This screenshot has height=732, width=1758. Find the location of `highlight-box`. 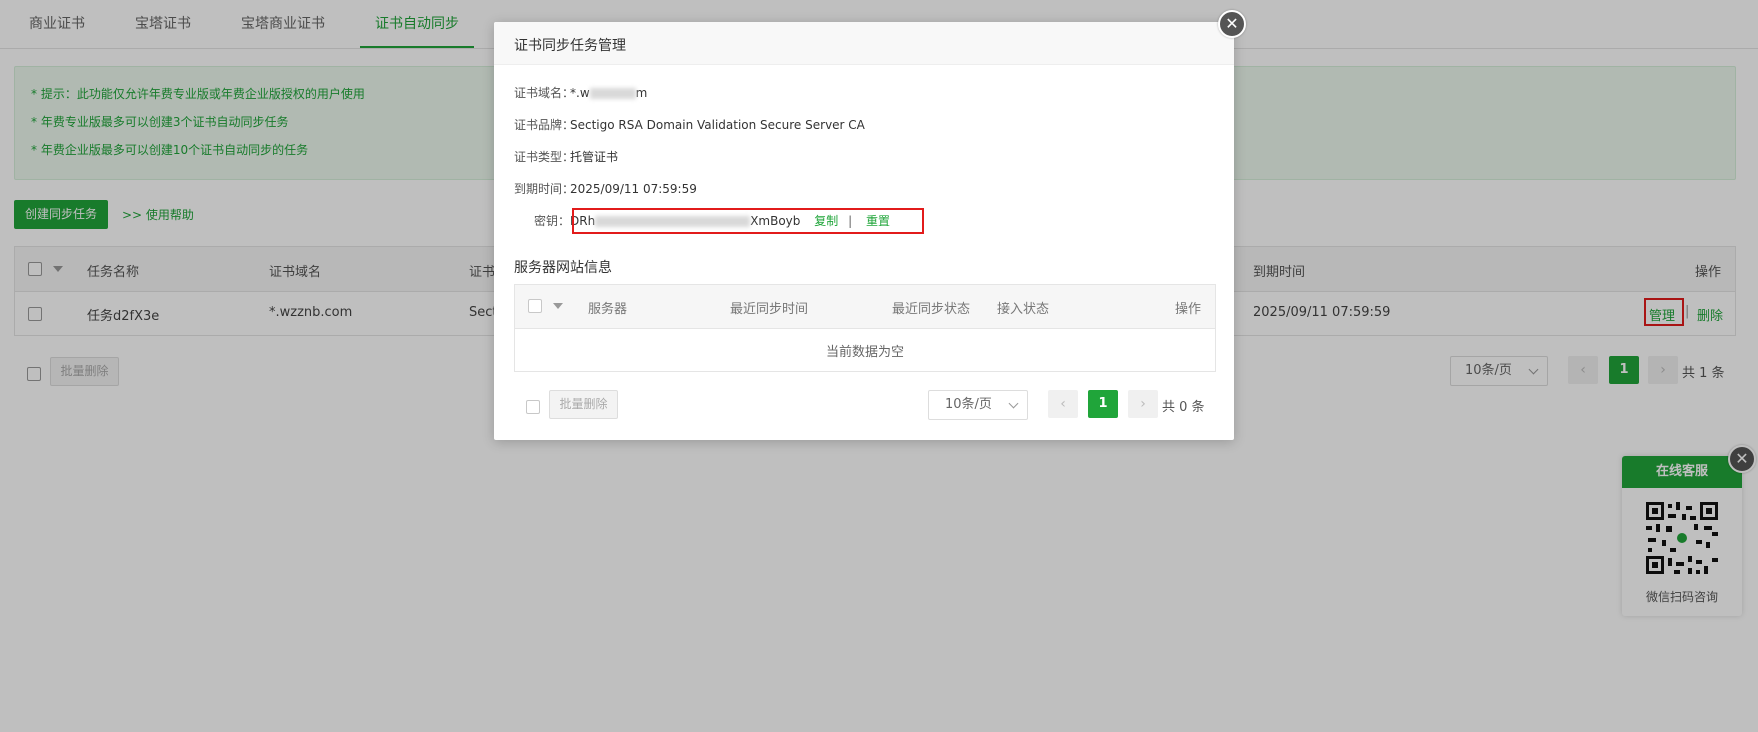

highlight-box is located at coordinates (748, 221).